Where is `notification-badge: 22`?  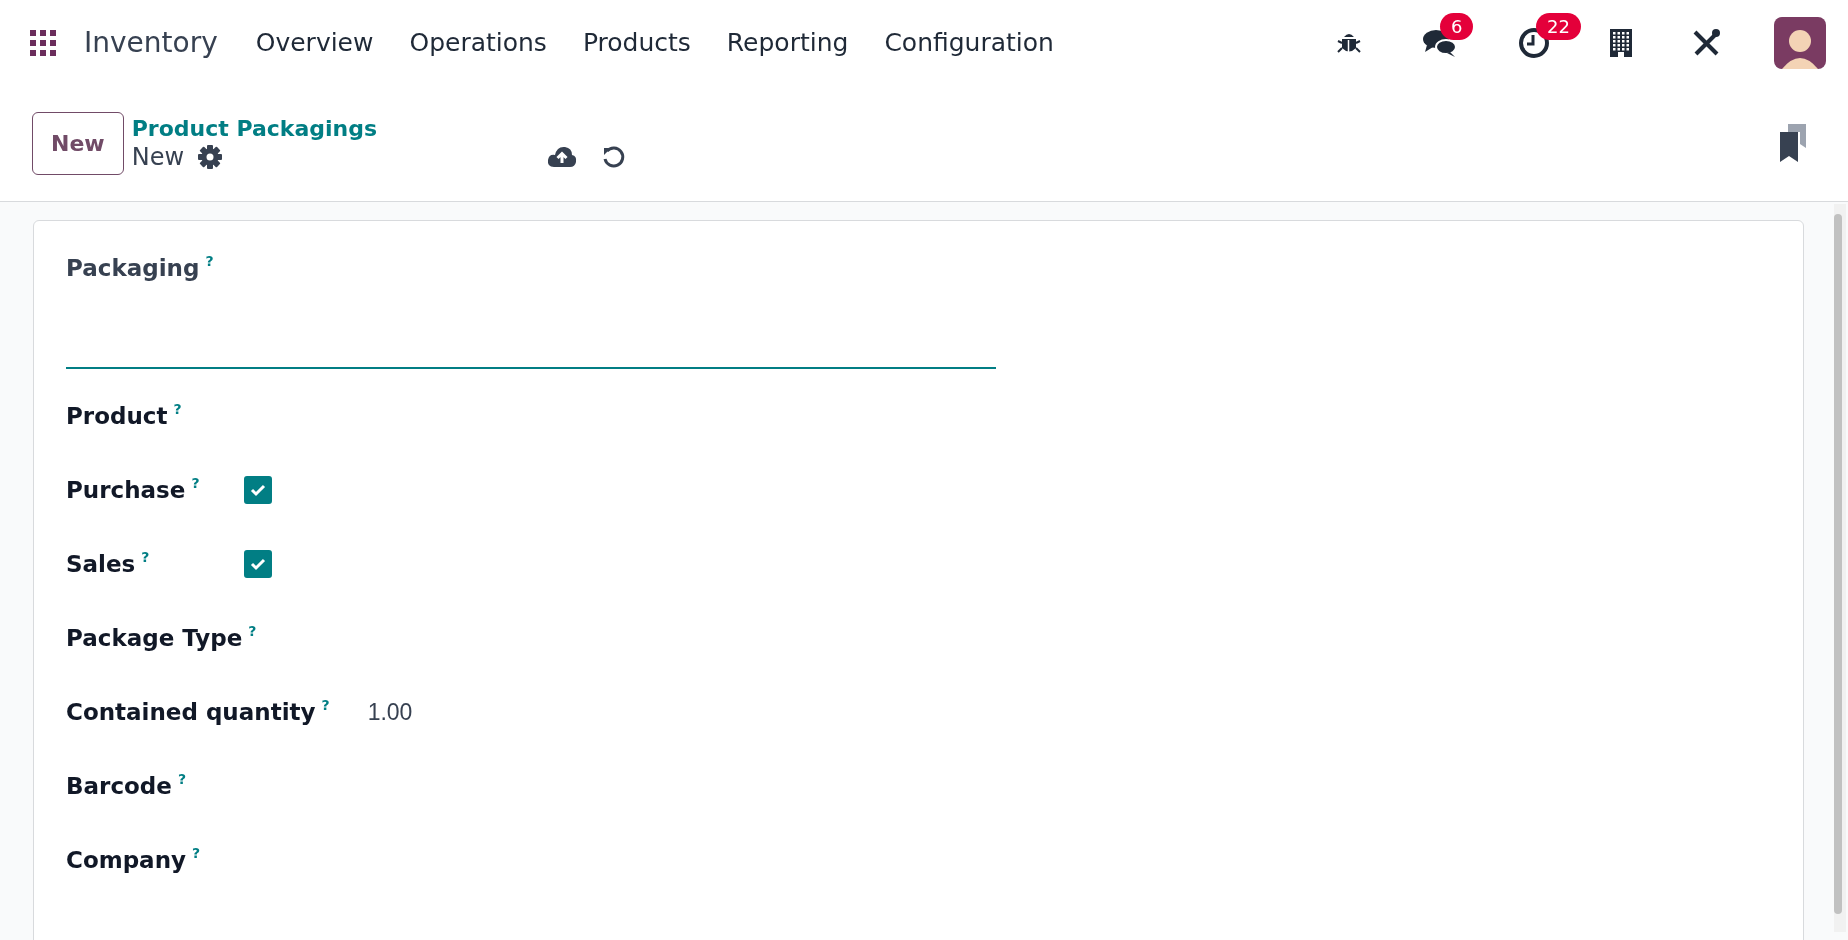 notification-badge: 22 is located at coordinates (1558, 26).